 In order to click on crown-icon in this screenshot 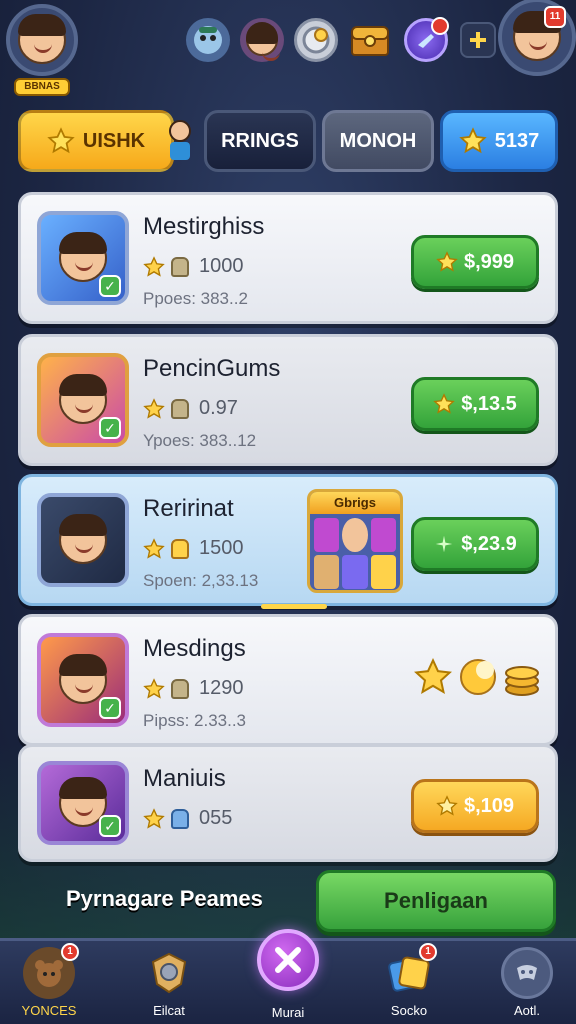, I will do `click(180, 548)`.